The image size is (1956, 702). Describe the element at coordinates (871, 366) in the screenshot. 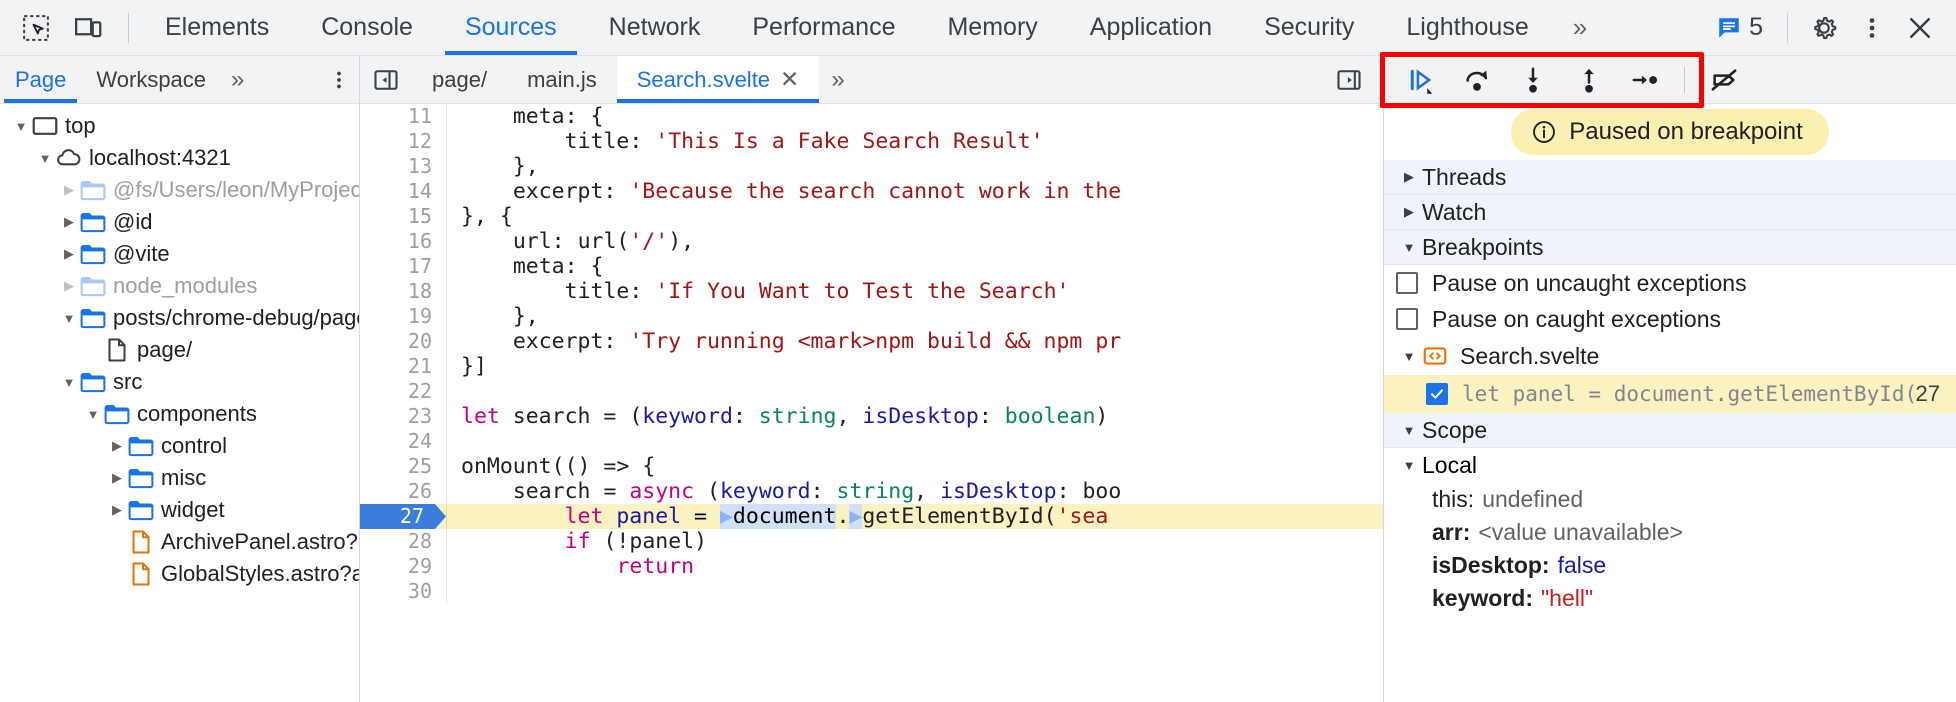

I see `code-line: 21}]` at that location.